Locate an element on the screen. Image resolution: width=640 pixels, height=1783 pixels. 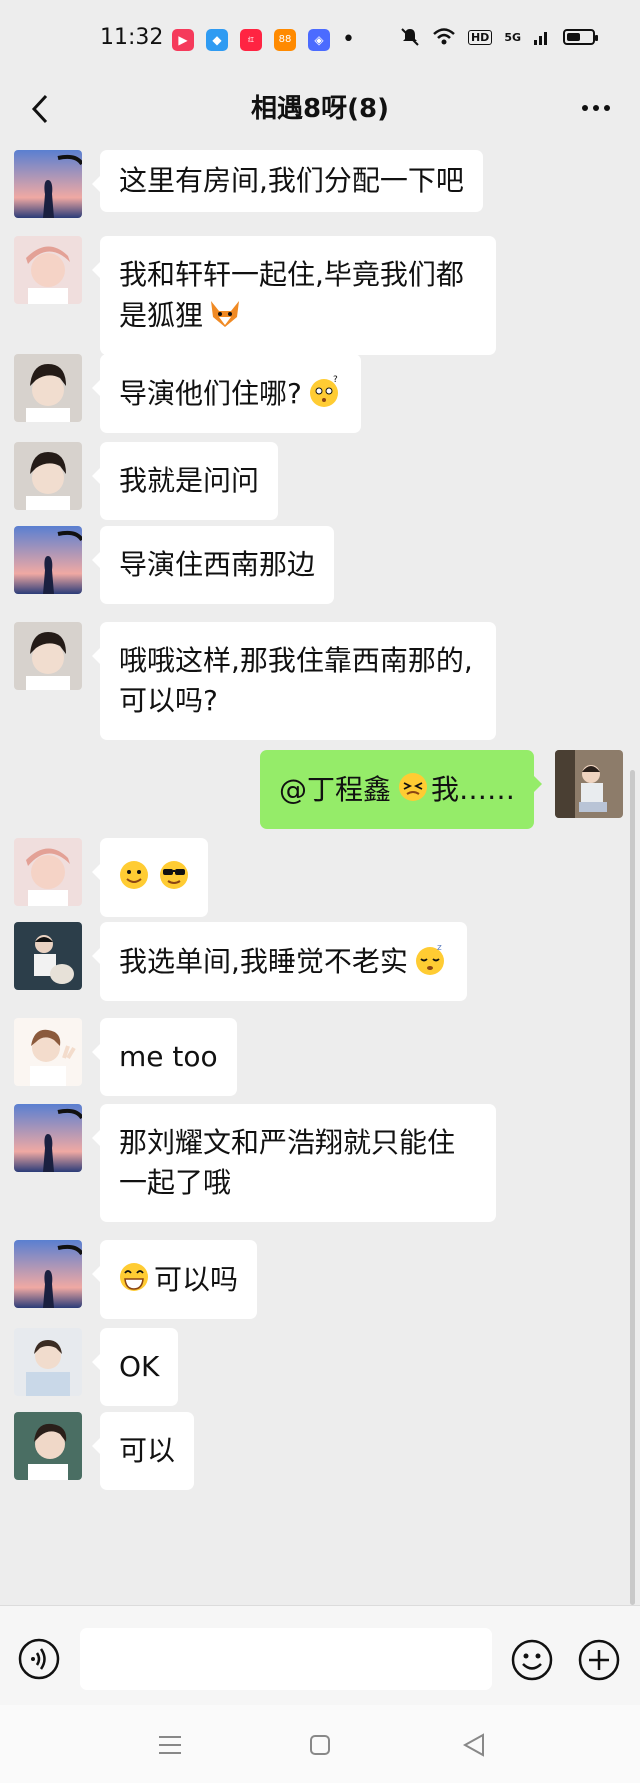
message-row: 这里有房间,我们分配一下吧 is located at coordinates (320, 179).